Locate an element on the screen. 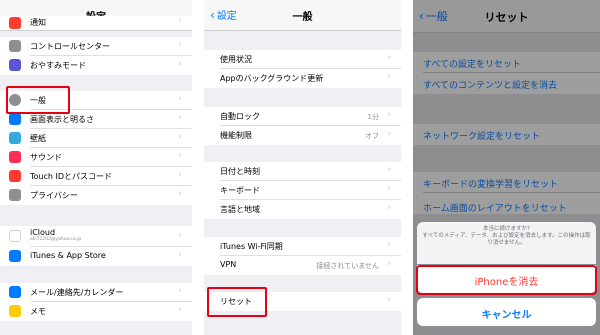 The image size is (600, 335). row-label: コントロールセンター is located at coordinates (70, 46).